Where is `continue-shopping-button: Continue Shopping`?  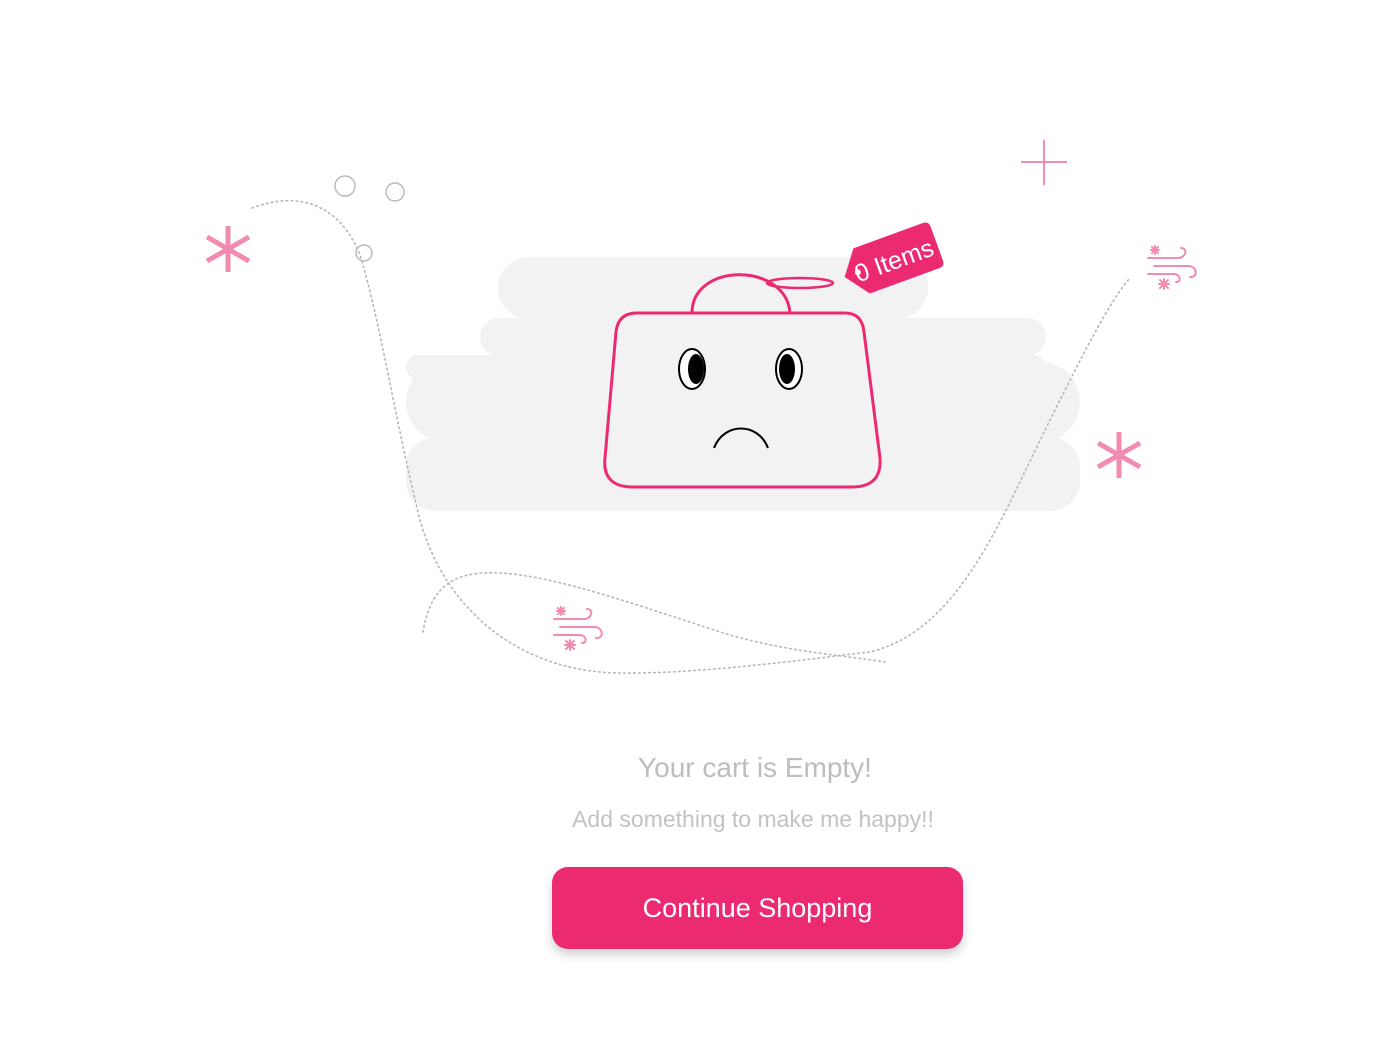 continue-shopping-button: Continue Shopping is located at coordinates (757, 908).